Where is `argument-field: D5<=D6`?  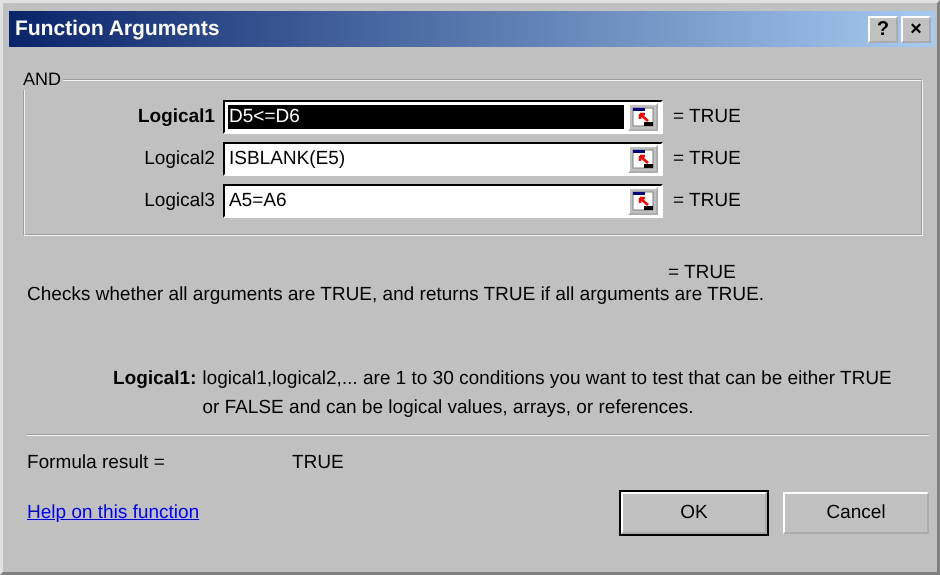 argument-field: D5<=D6 is located at coordinates (443, 117).